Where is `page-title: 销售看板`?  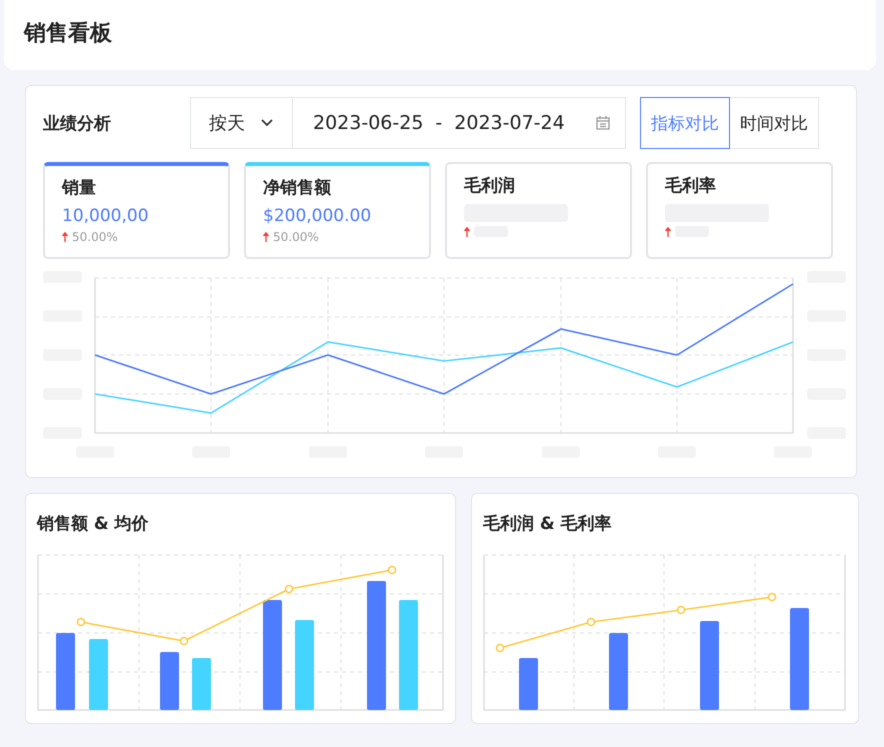
page-title: 销售看板 is located at coordinates (68, 34).